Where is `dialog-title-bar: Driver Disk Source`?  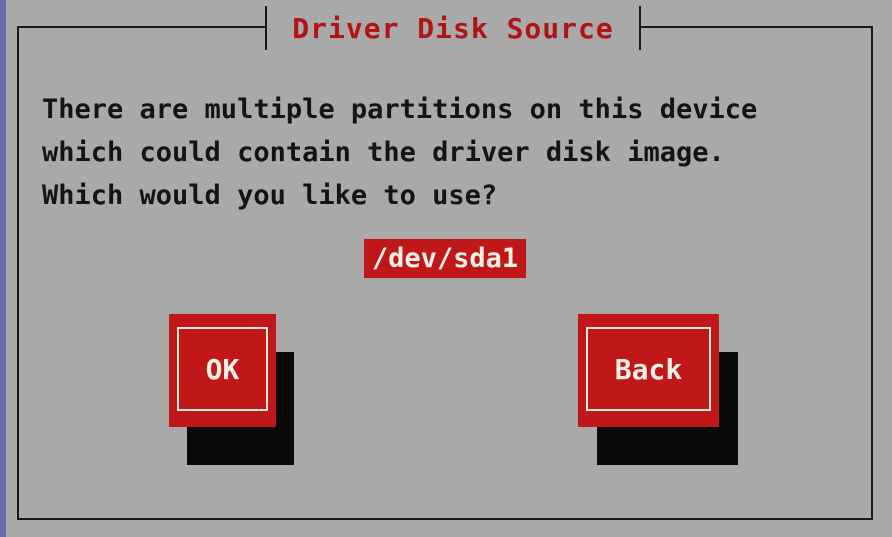
dialog-title-bar: Driver Disk Source is located at coordinates (453, 28).